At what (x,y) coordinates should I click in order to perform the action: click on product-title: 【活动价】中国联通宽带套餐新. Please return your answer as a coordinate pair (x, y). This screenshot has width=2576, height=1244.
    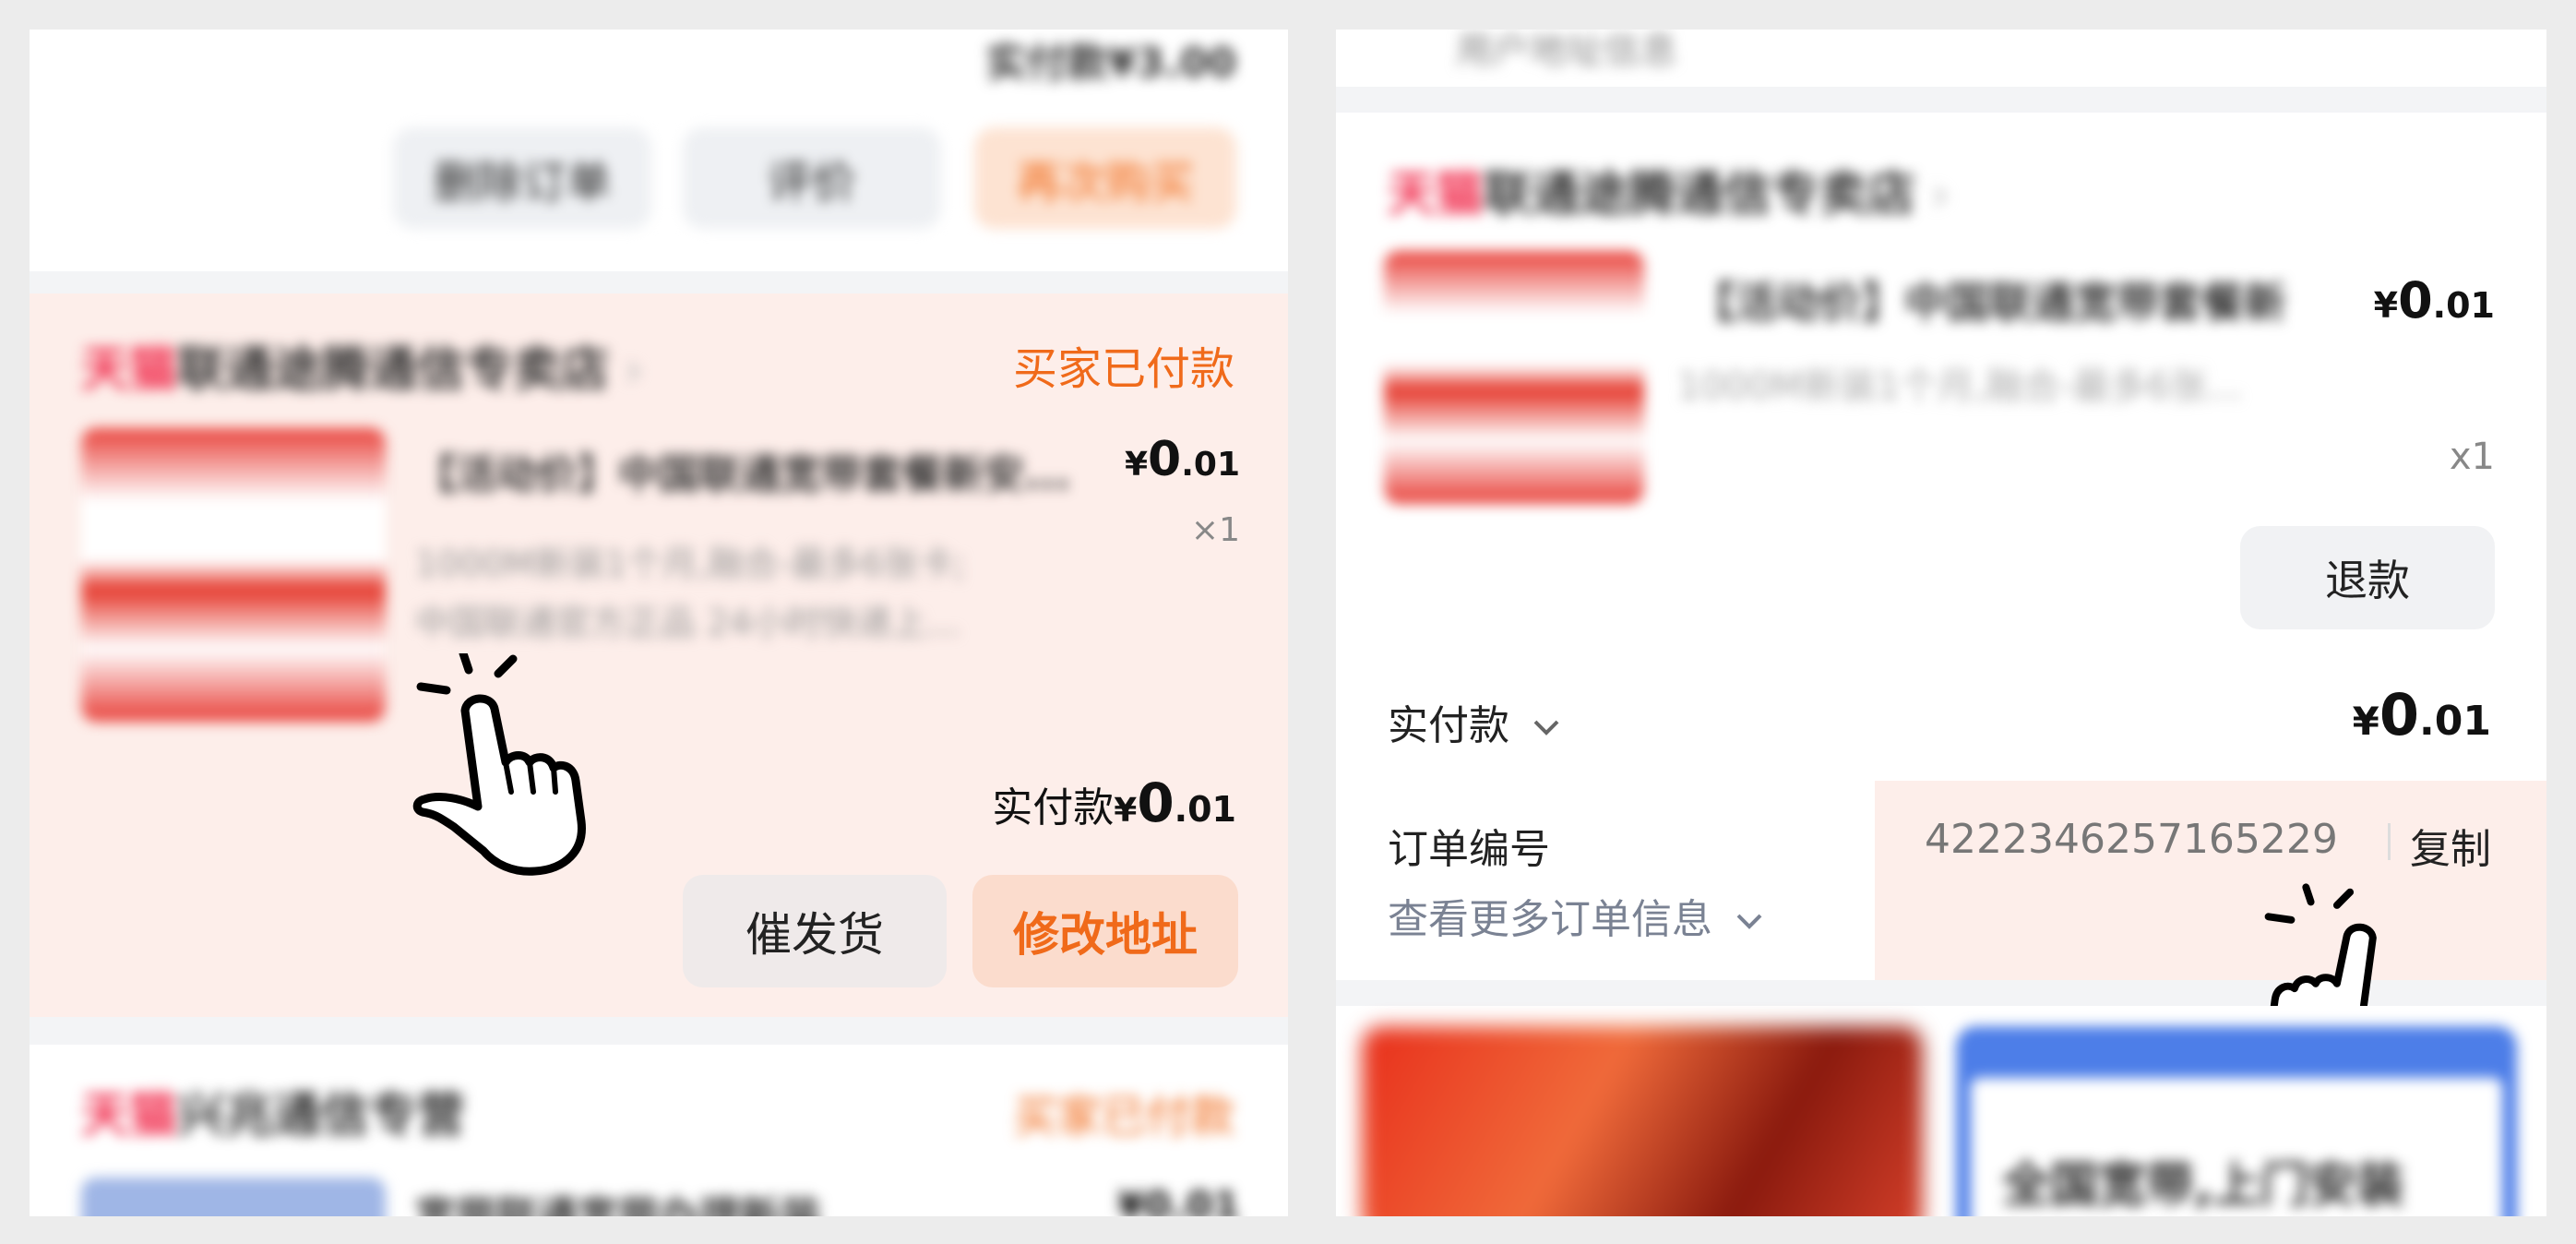
    Looking at the image, I should click on (1989, 300).